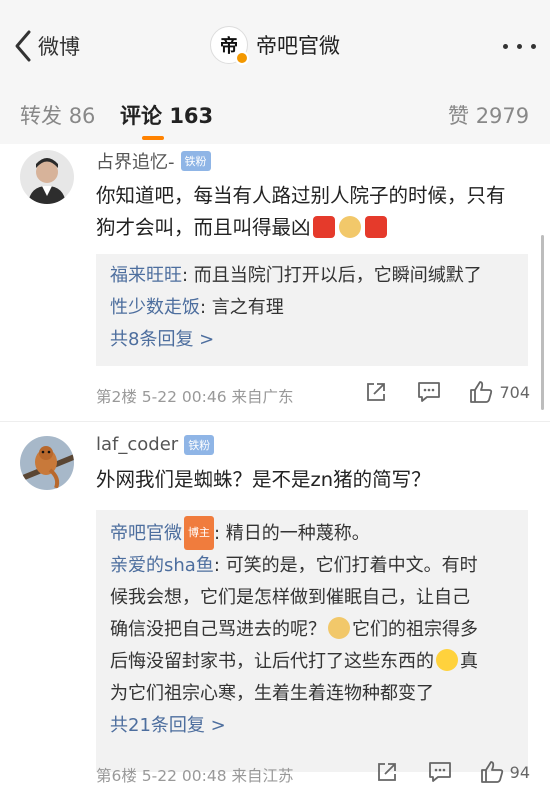 The width and height of the screenshot is (550, 800). I want to click on account-title: 帝吧官微, so click(298, 46).